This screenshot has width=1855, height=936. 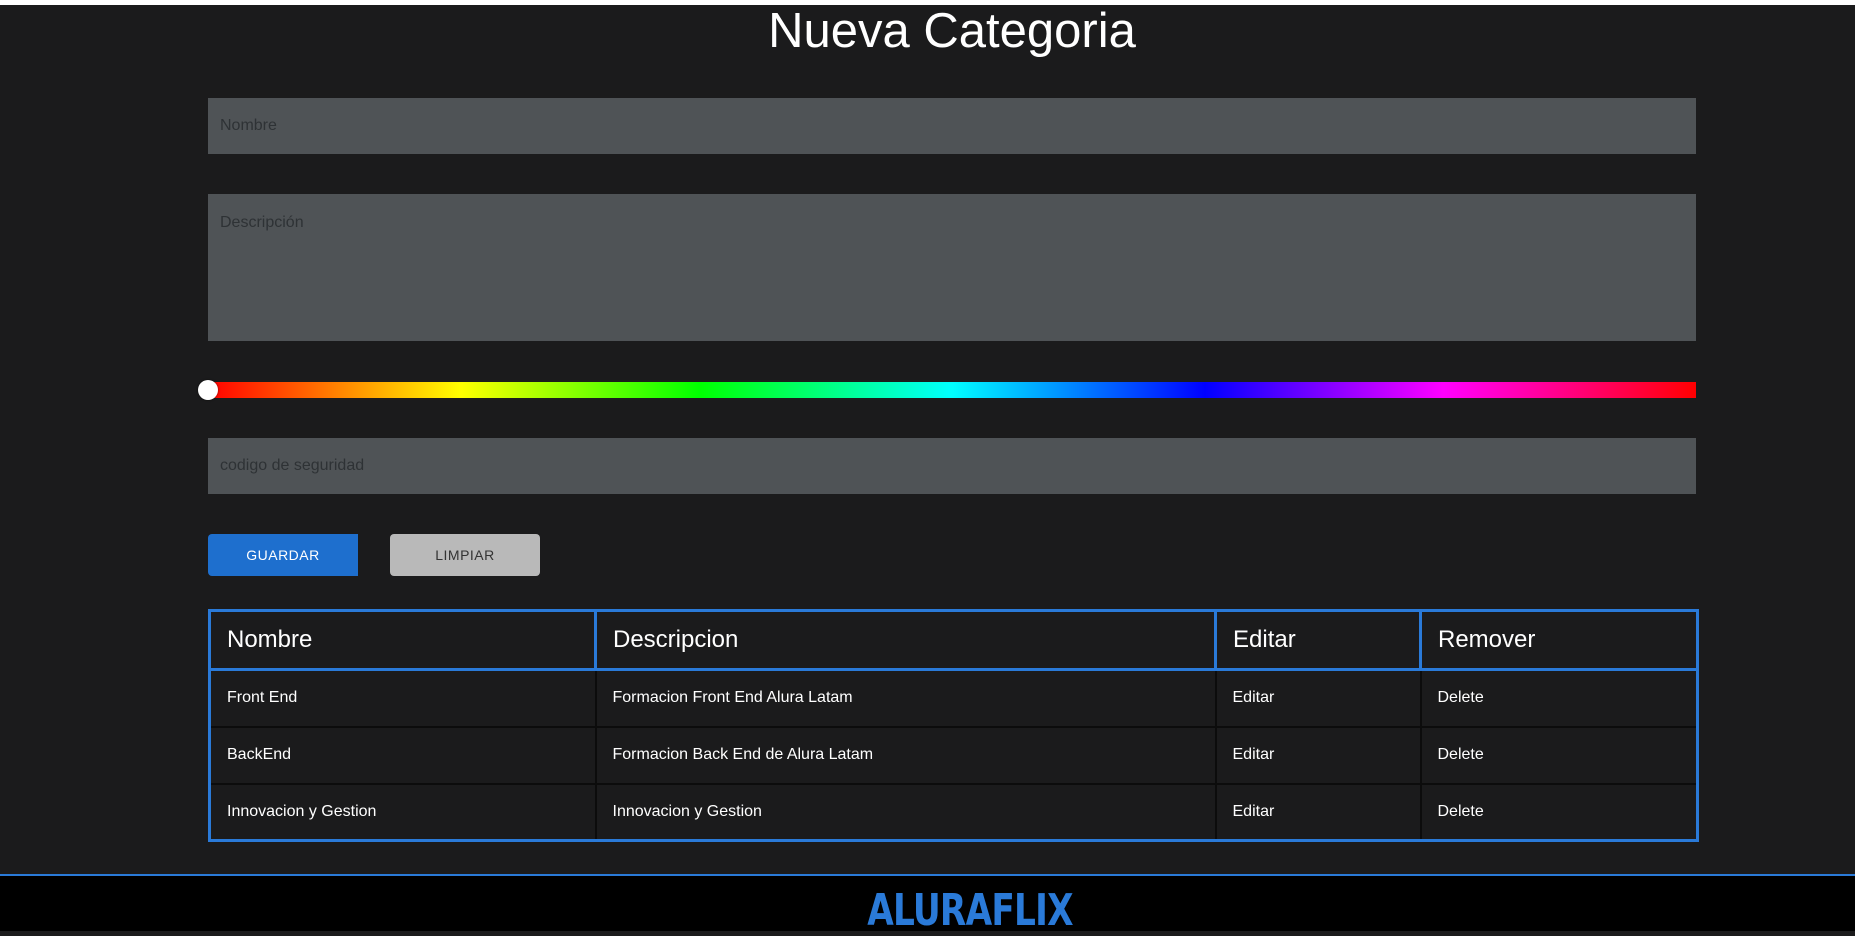 What do you see at coordinates (402, 698) in the screenshot?
I see `cell-name: Front End` at bounding box center [402, 698].